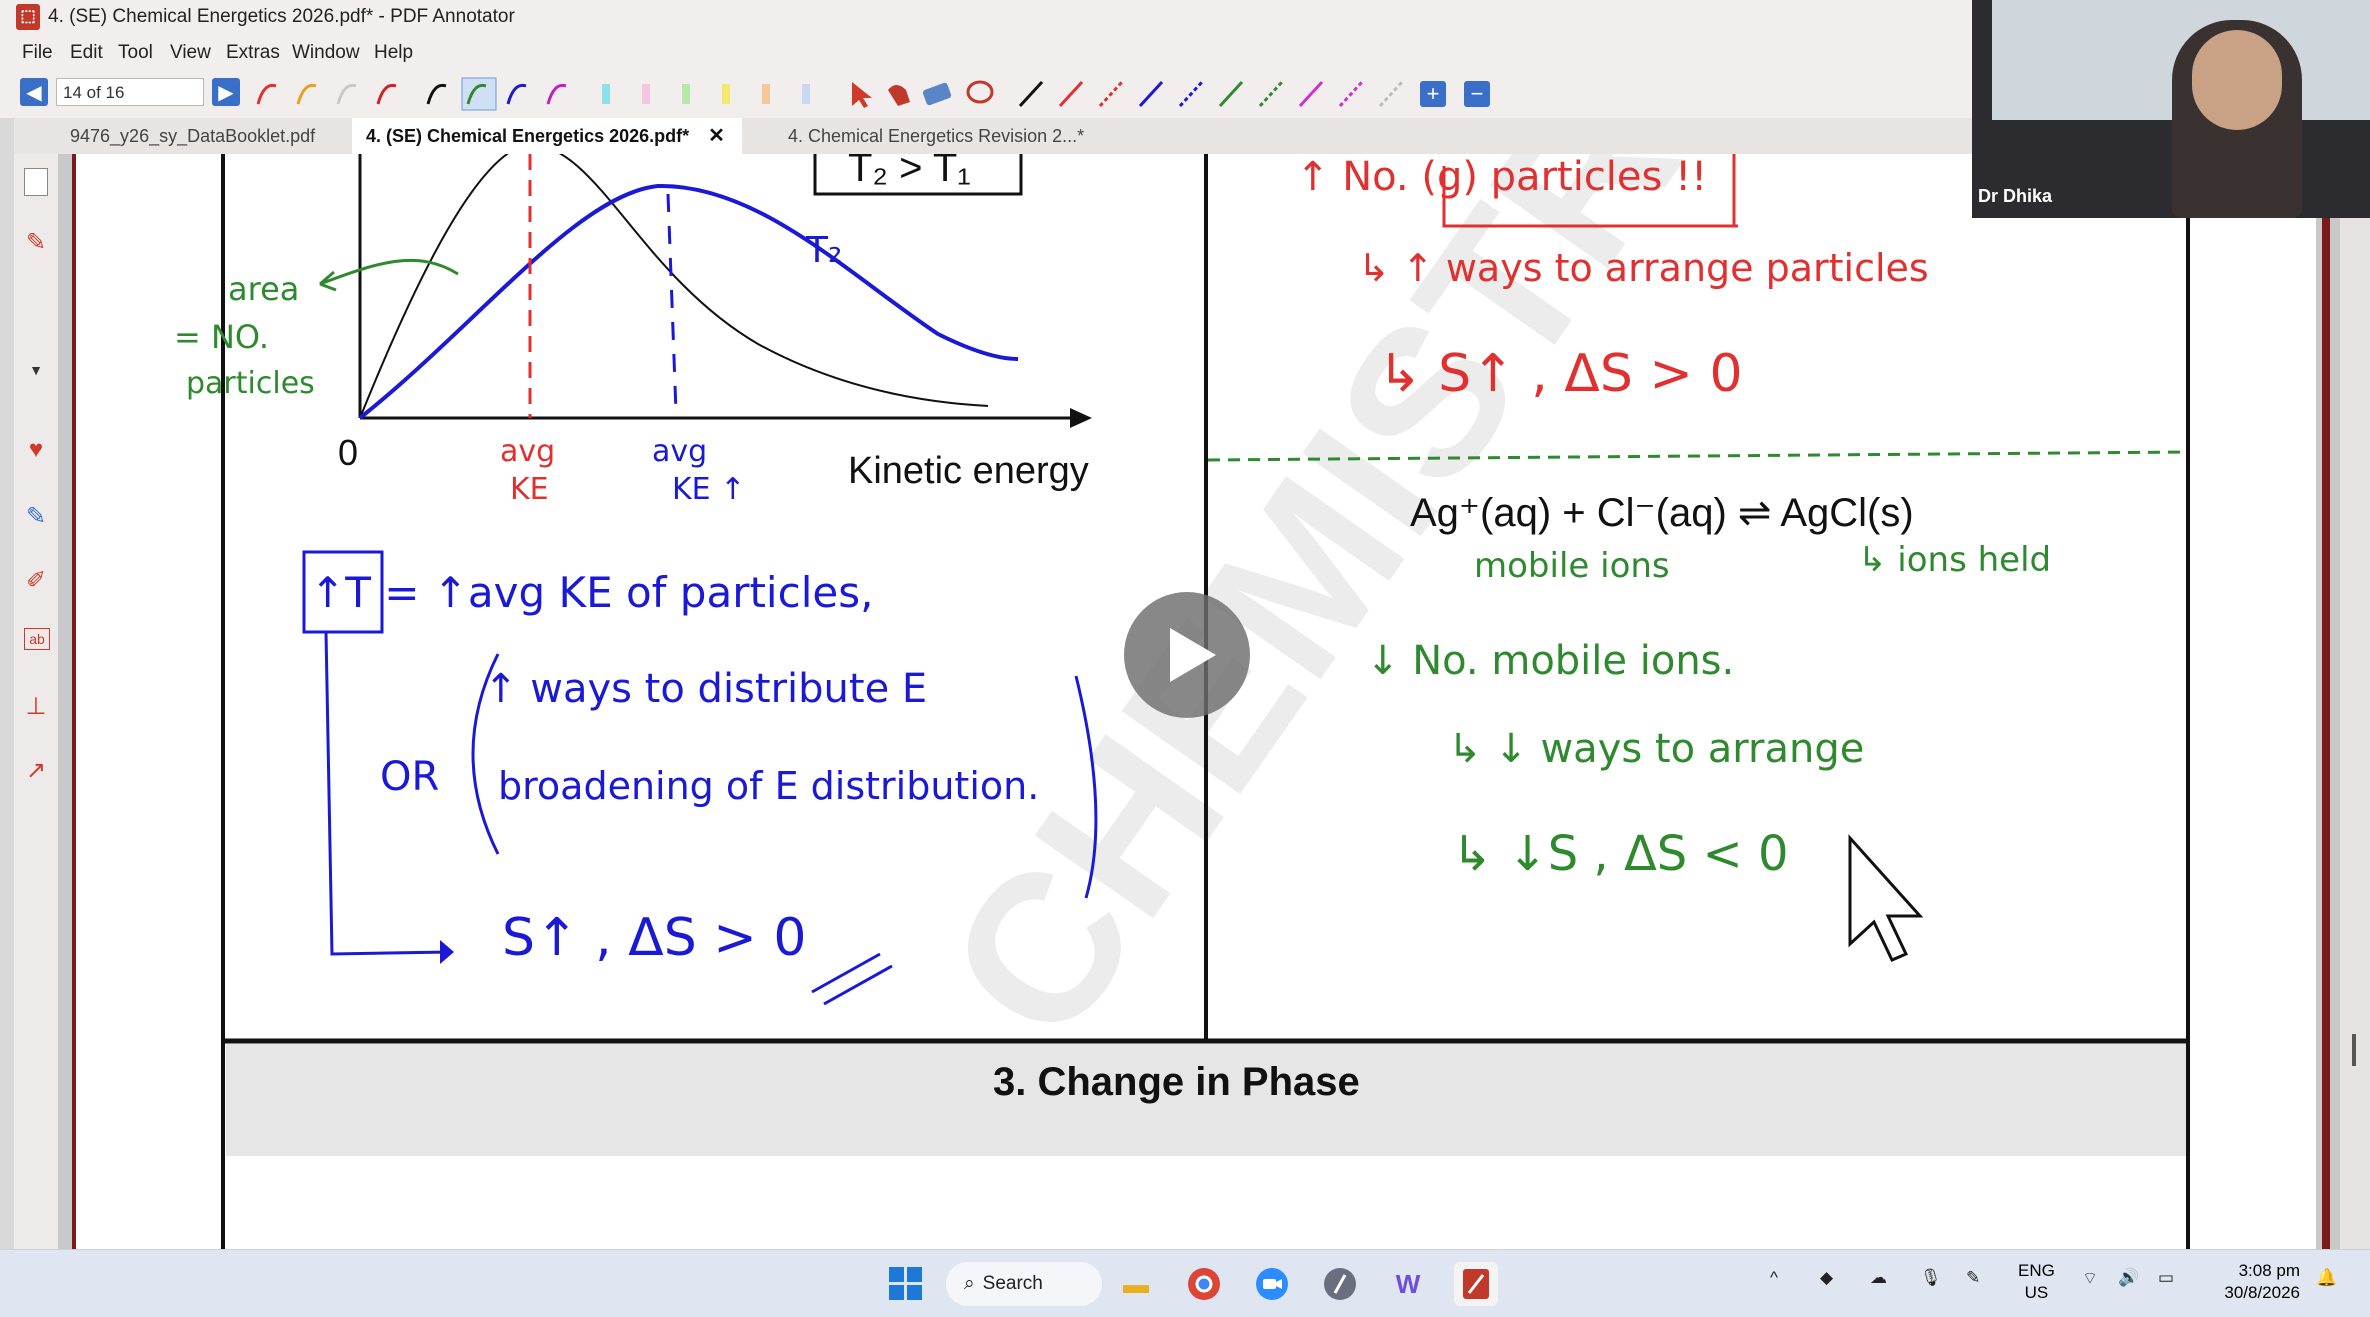  Describe the element at coordinates (852, 979) in the screenshot. I see `double-underline` at that location.